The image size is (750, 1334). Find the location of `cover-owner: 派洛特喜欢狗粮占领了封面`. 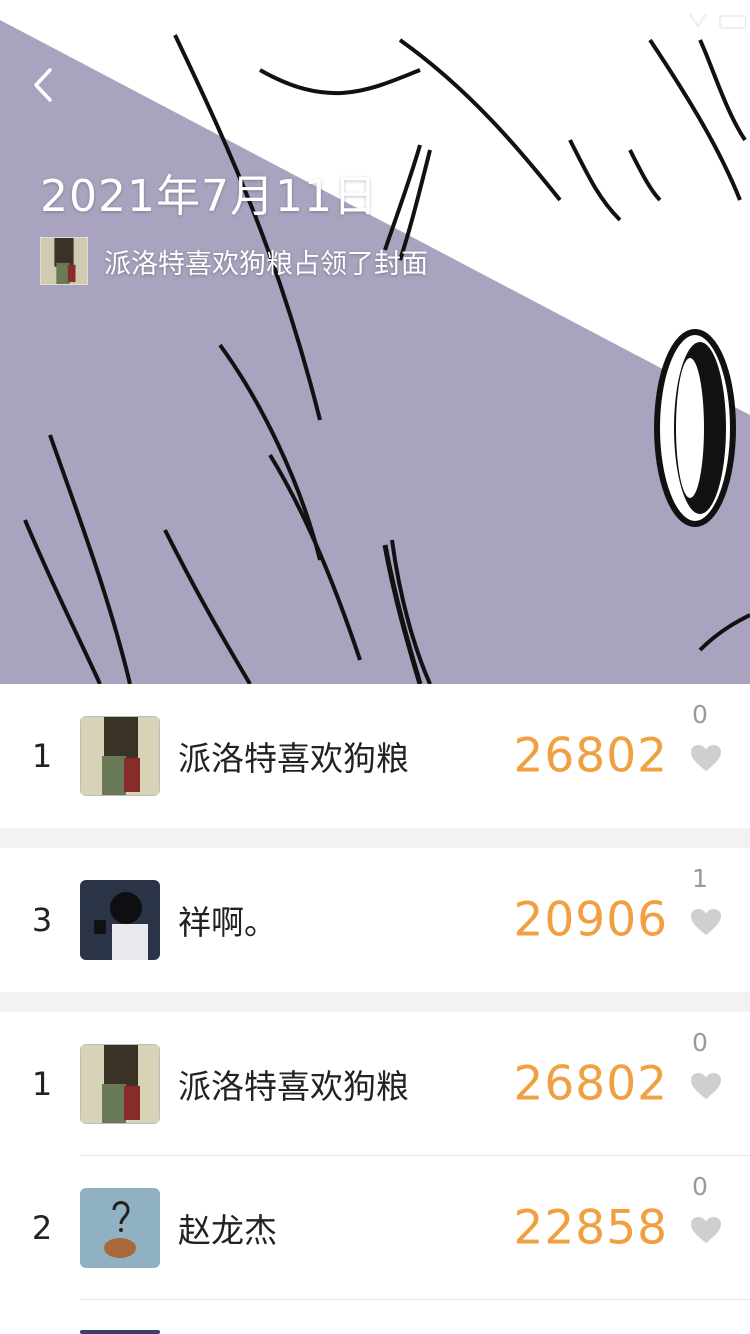

cover-owner: 派洛特喜欢狗粮占领了封面 is located at coordinates (234, 261).